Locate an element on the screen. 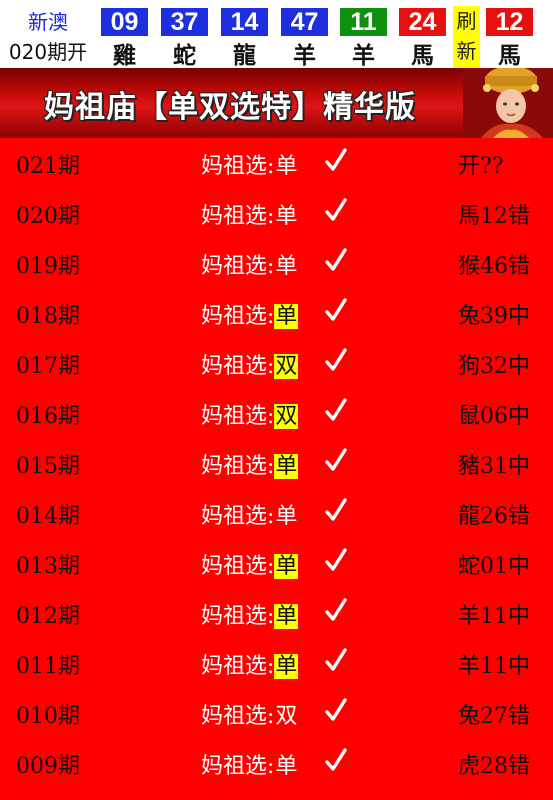 This screenshot has width=553, height=800. result-text: 馬12错 is located at coordinates (494, 216).